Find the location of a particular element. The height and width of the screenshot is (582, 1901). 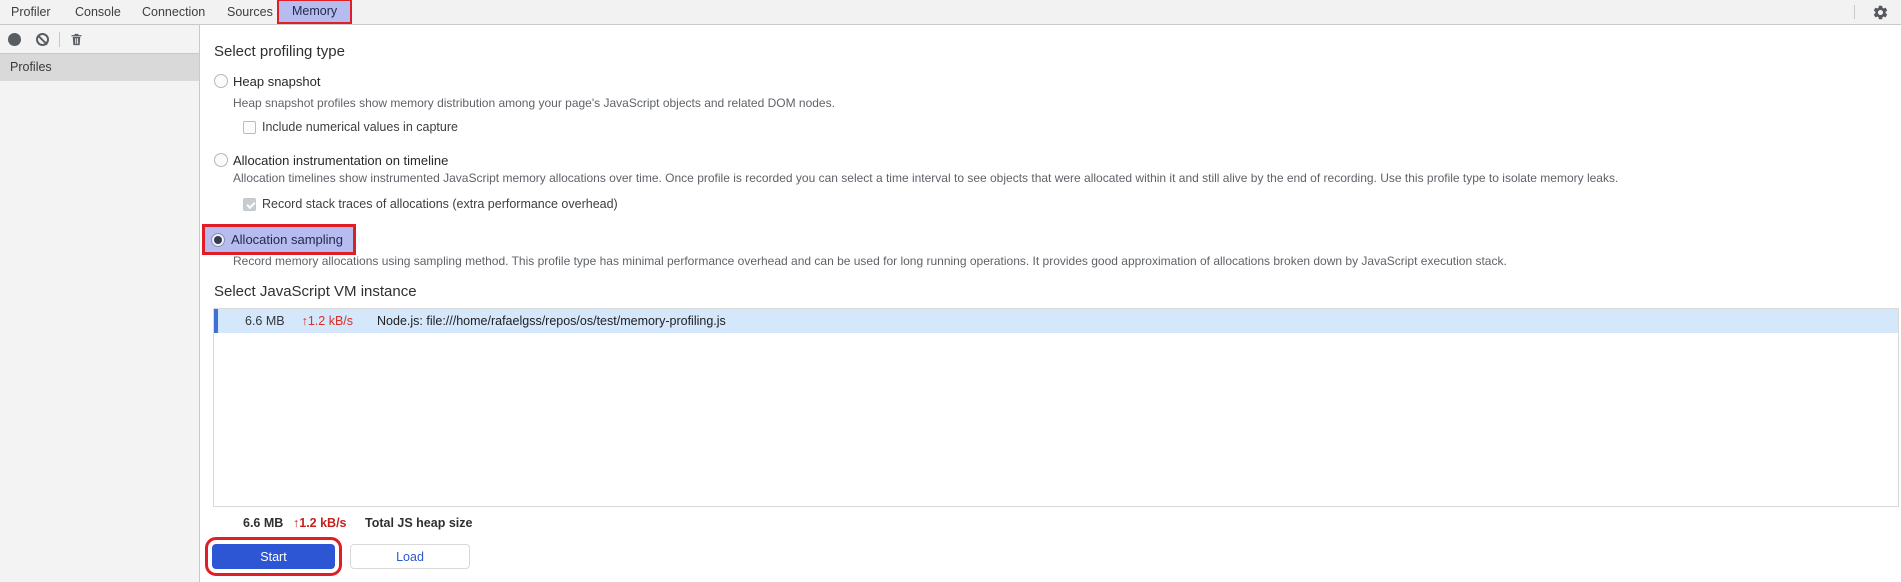

load-button: Load is located at coordinates (410, 556).